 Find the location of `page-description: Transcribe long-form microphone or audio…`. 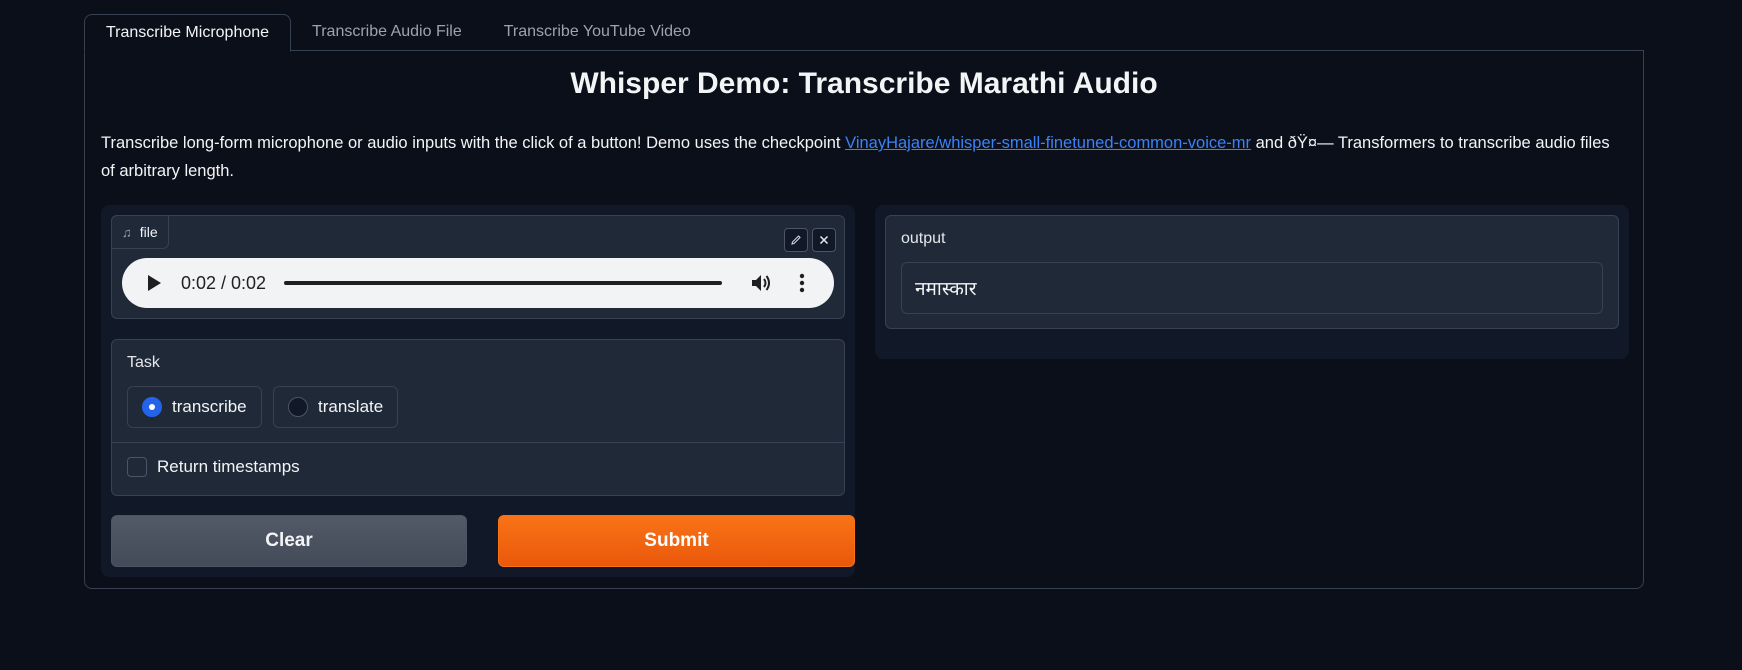

page-description: Transcribe long-form microphone or audio… is located at coordinates (864, 157).